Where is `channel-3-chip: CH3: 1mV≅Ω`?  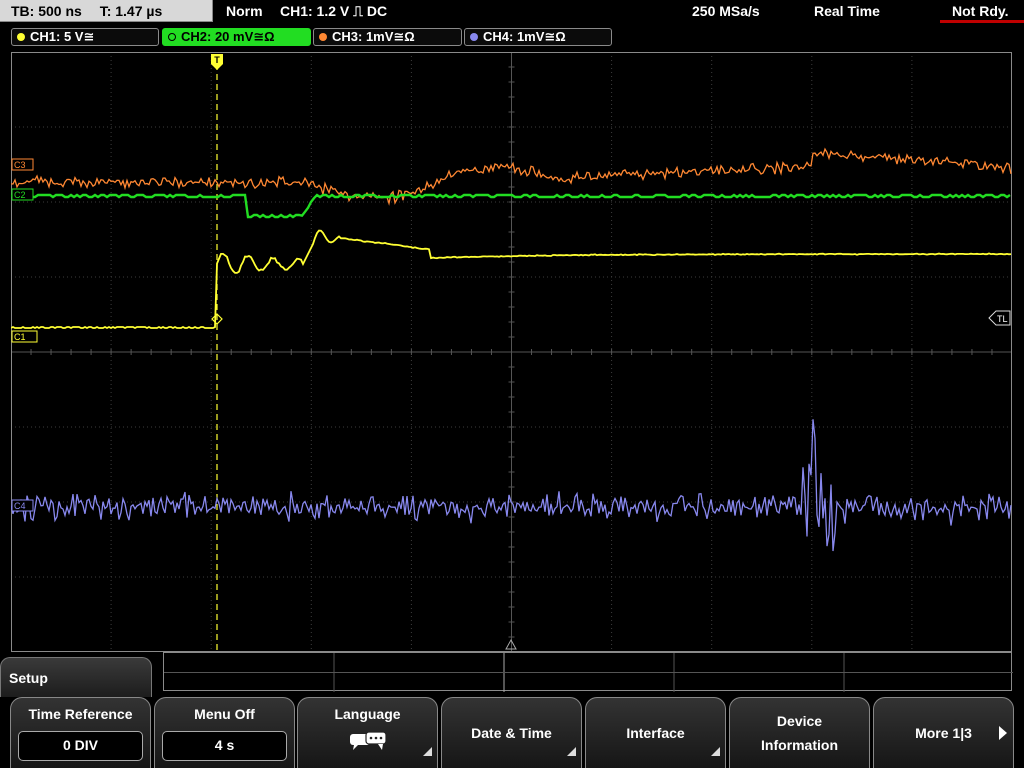 channel-3-chip: CH3: 1mV≅Ω is located at coordinates (387, 37).